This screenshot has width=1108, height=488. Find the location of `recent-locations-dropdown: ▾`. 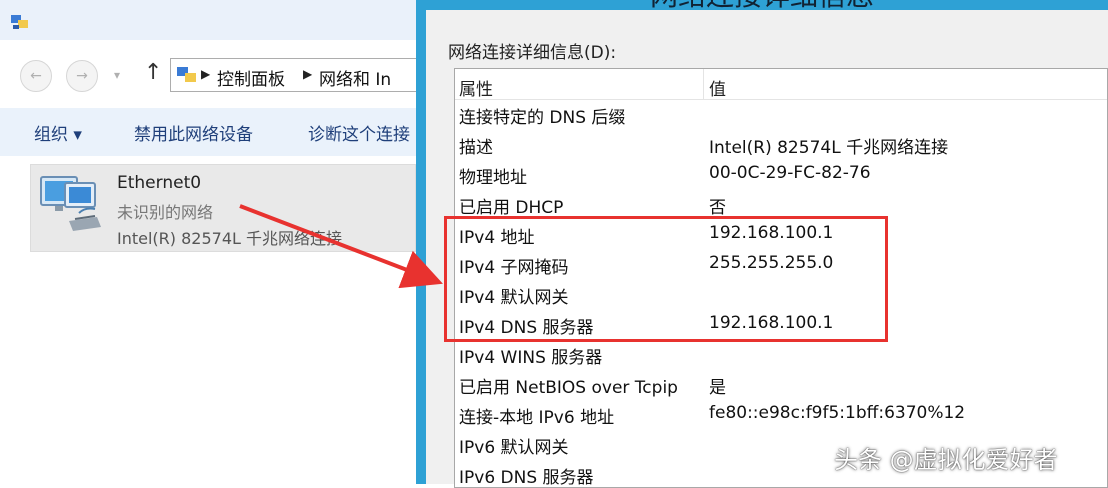

recent-locations-dropdown: ▾ is located at coordinates (117, 75).